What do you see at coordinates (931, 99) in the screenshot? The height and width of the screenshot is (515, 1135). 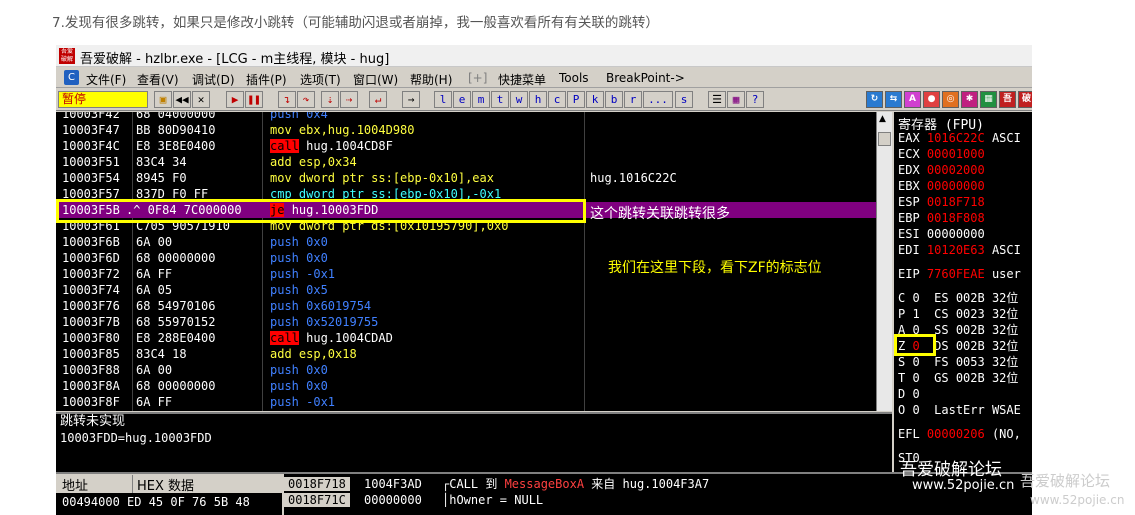 I see `record-icon: ●` at bounding box center [931, 99].